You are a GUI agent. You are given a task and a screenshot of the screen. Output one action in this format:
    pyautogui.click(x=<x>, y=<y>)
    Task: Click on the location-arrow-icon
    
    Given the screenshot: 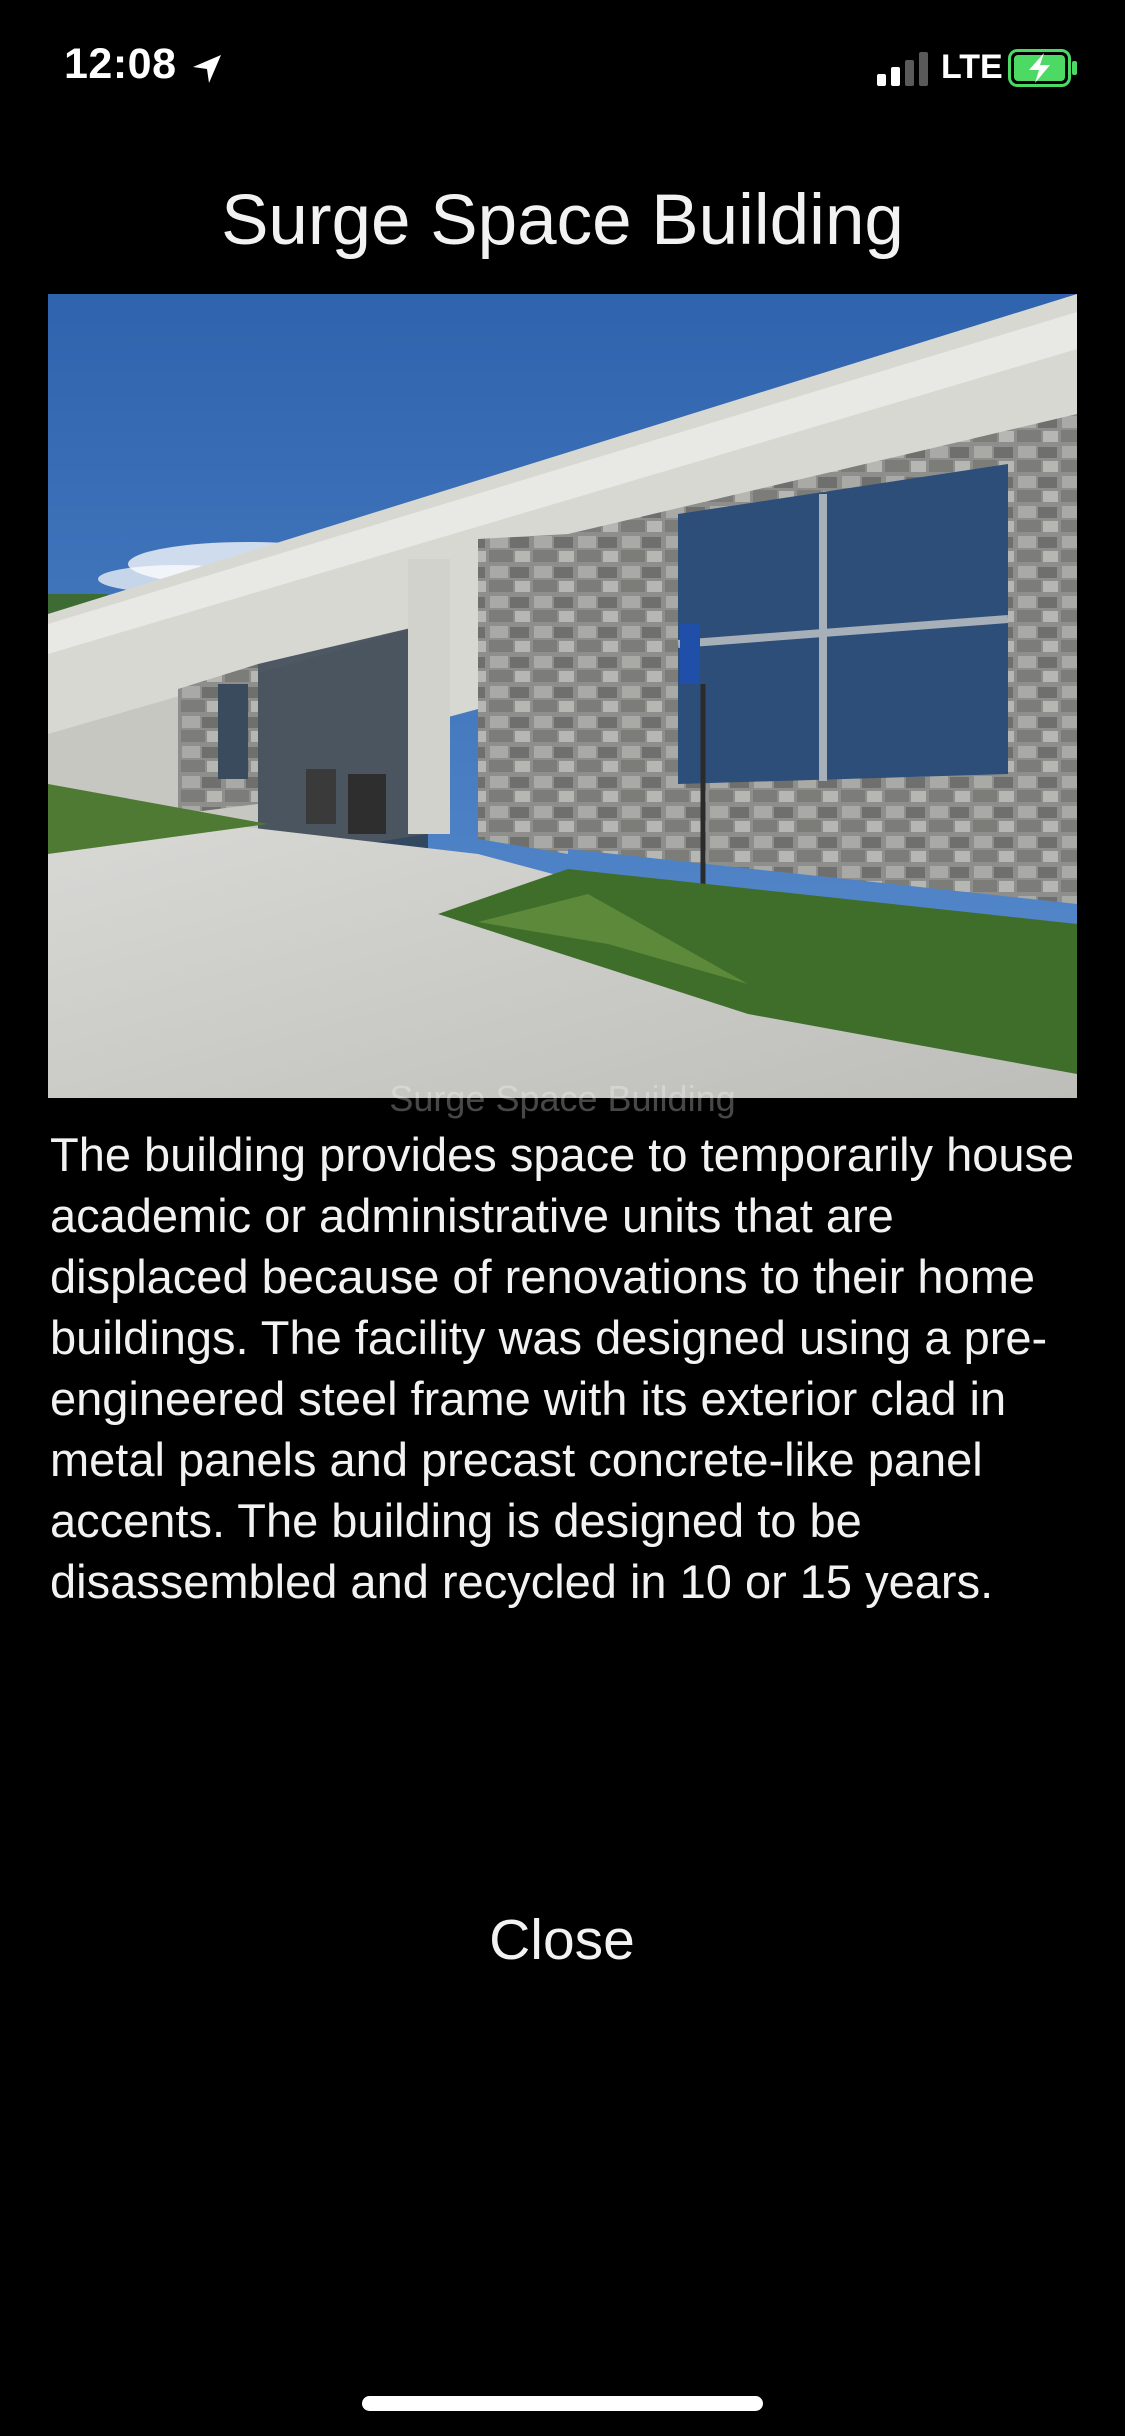 What is the action you would take?
    pyautogui.click(x=207, y=69)
    